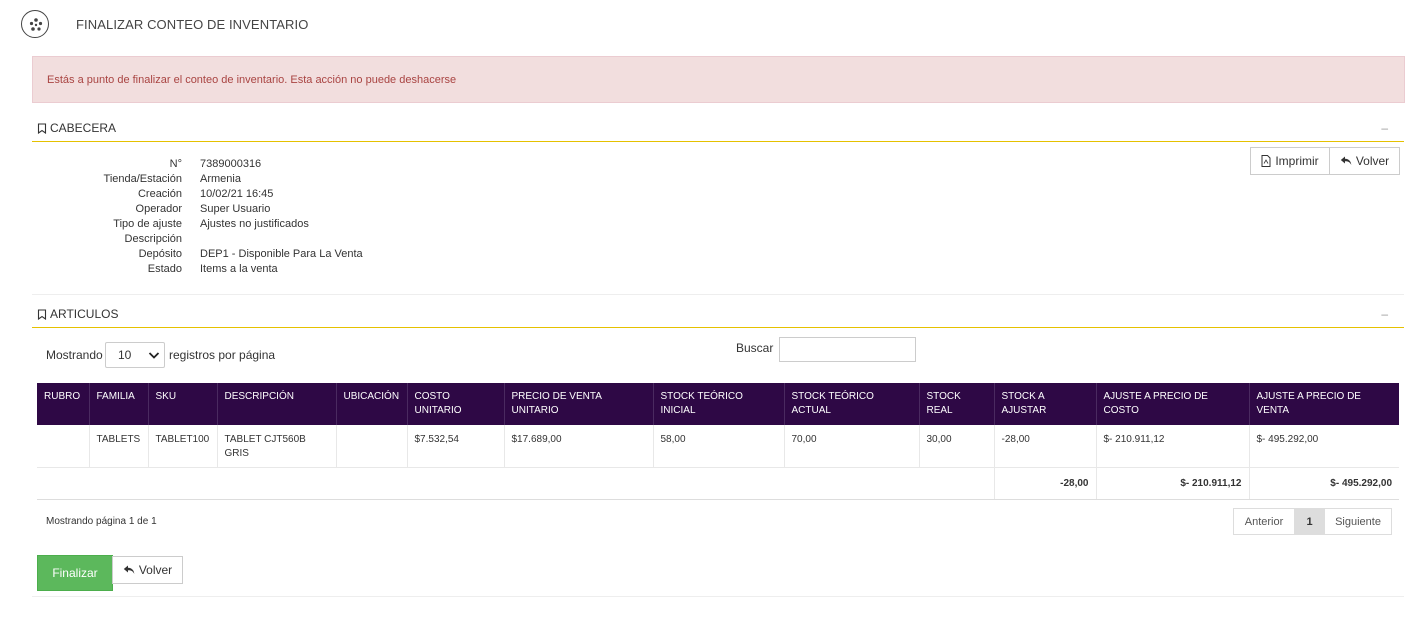  Describe the element at coordinates (183, 404) in the screenshot. I see `column-header: SKU` at that location.